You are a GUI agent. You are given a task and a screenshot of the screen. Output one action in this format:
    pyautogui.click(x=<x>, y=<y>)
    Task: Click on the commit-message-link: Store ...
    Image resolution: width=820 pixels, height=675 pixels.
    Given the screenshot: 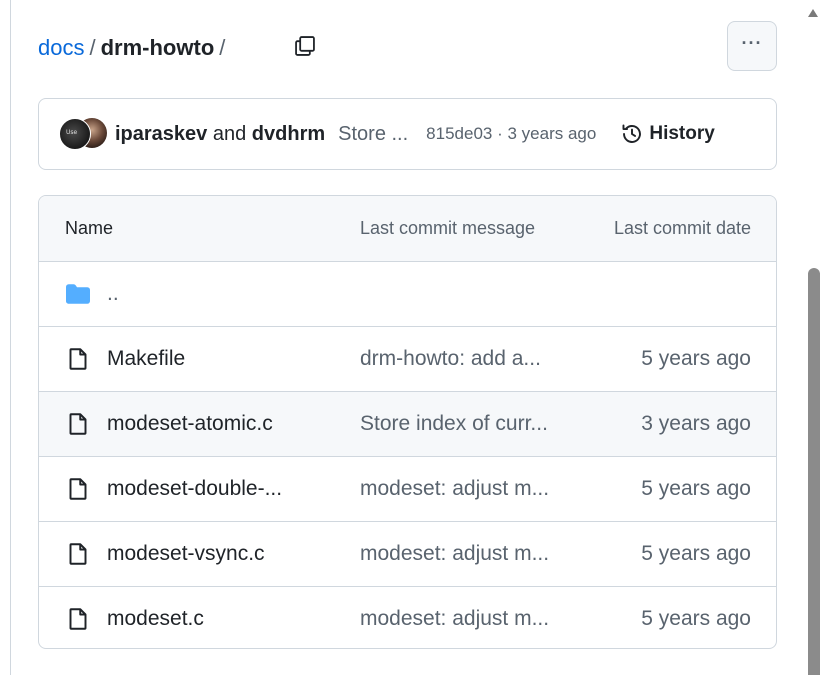 What is the action you would take?
    pyautogui.click(x=373, y=134)
    